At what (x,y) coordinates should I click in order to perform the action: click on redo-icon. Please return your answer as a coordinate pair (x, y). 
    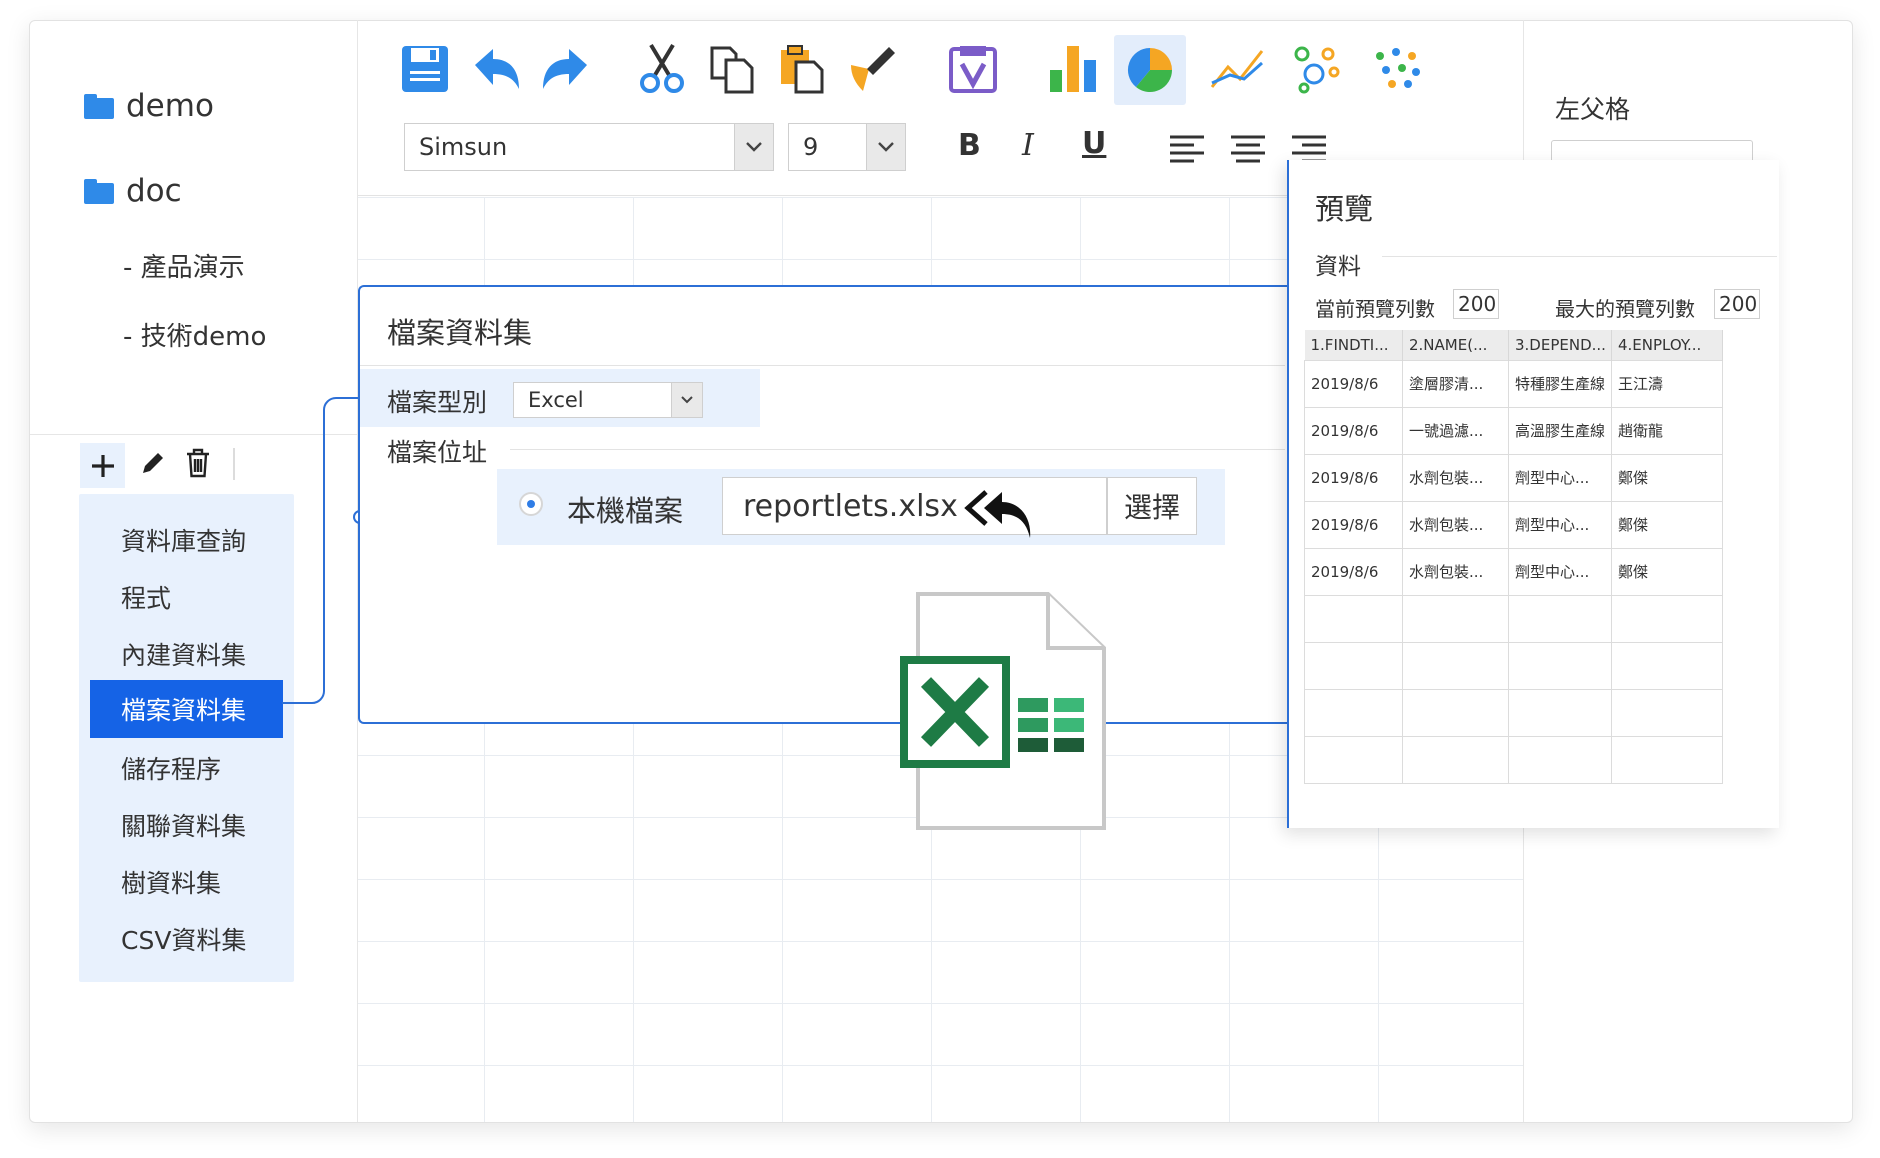
    Looking at the image, I should click on (565, 69).